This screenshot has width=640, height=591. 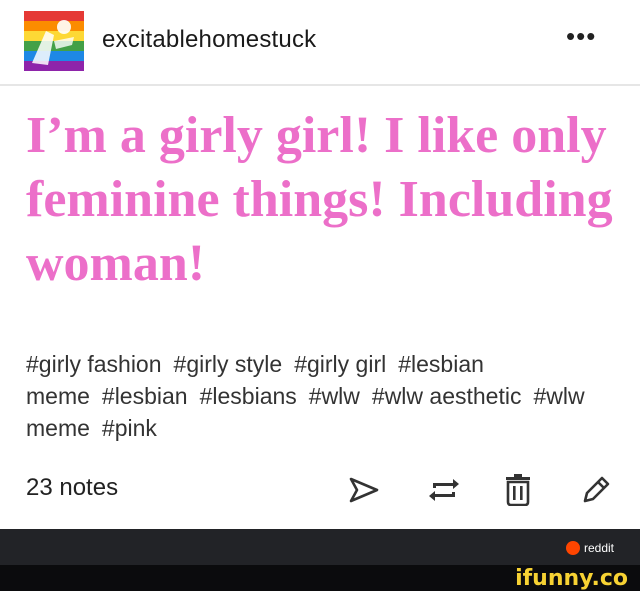 I want to click on tag: #wlw aesthetic, so click(x=447, y=396).